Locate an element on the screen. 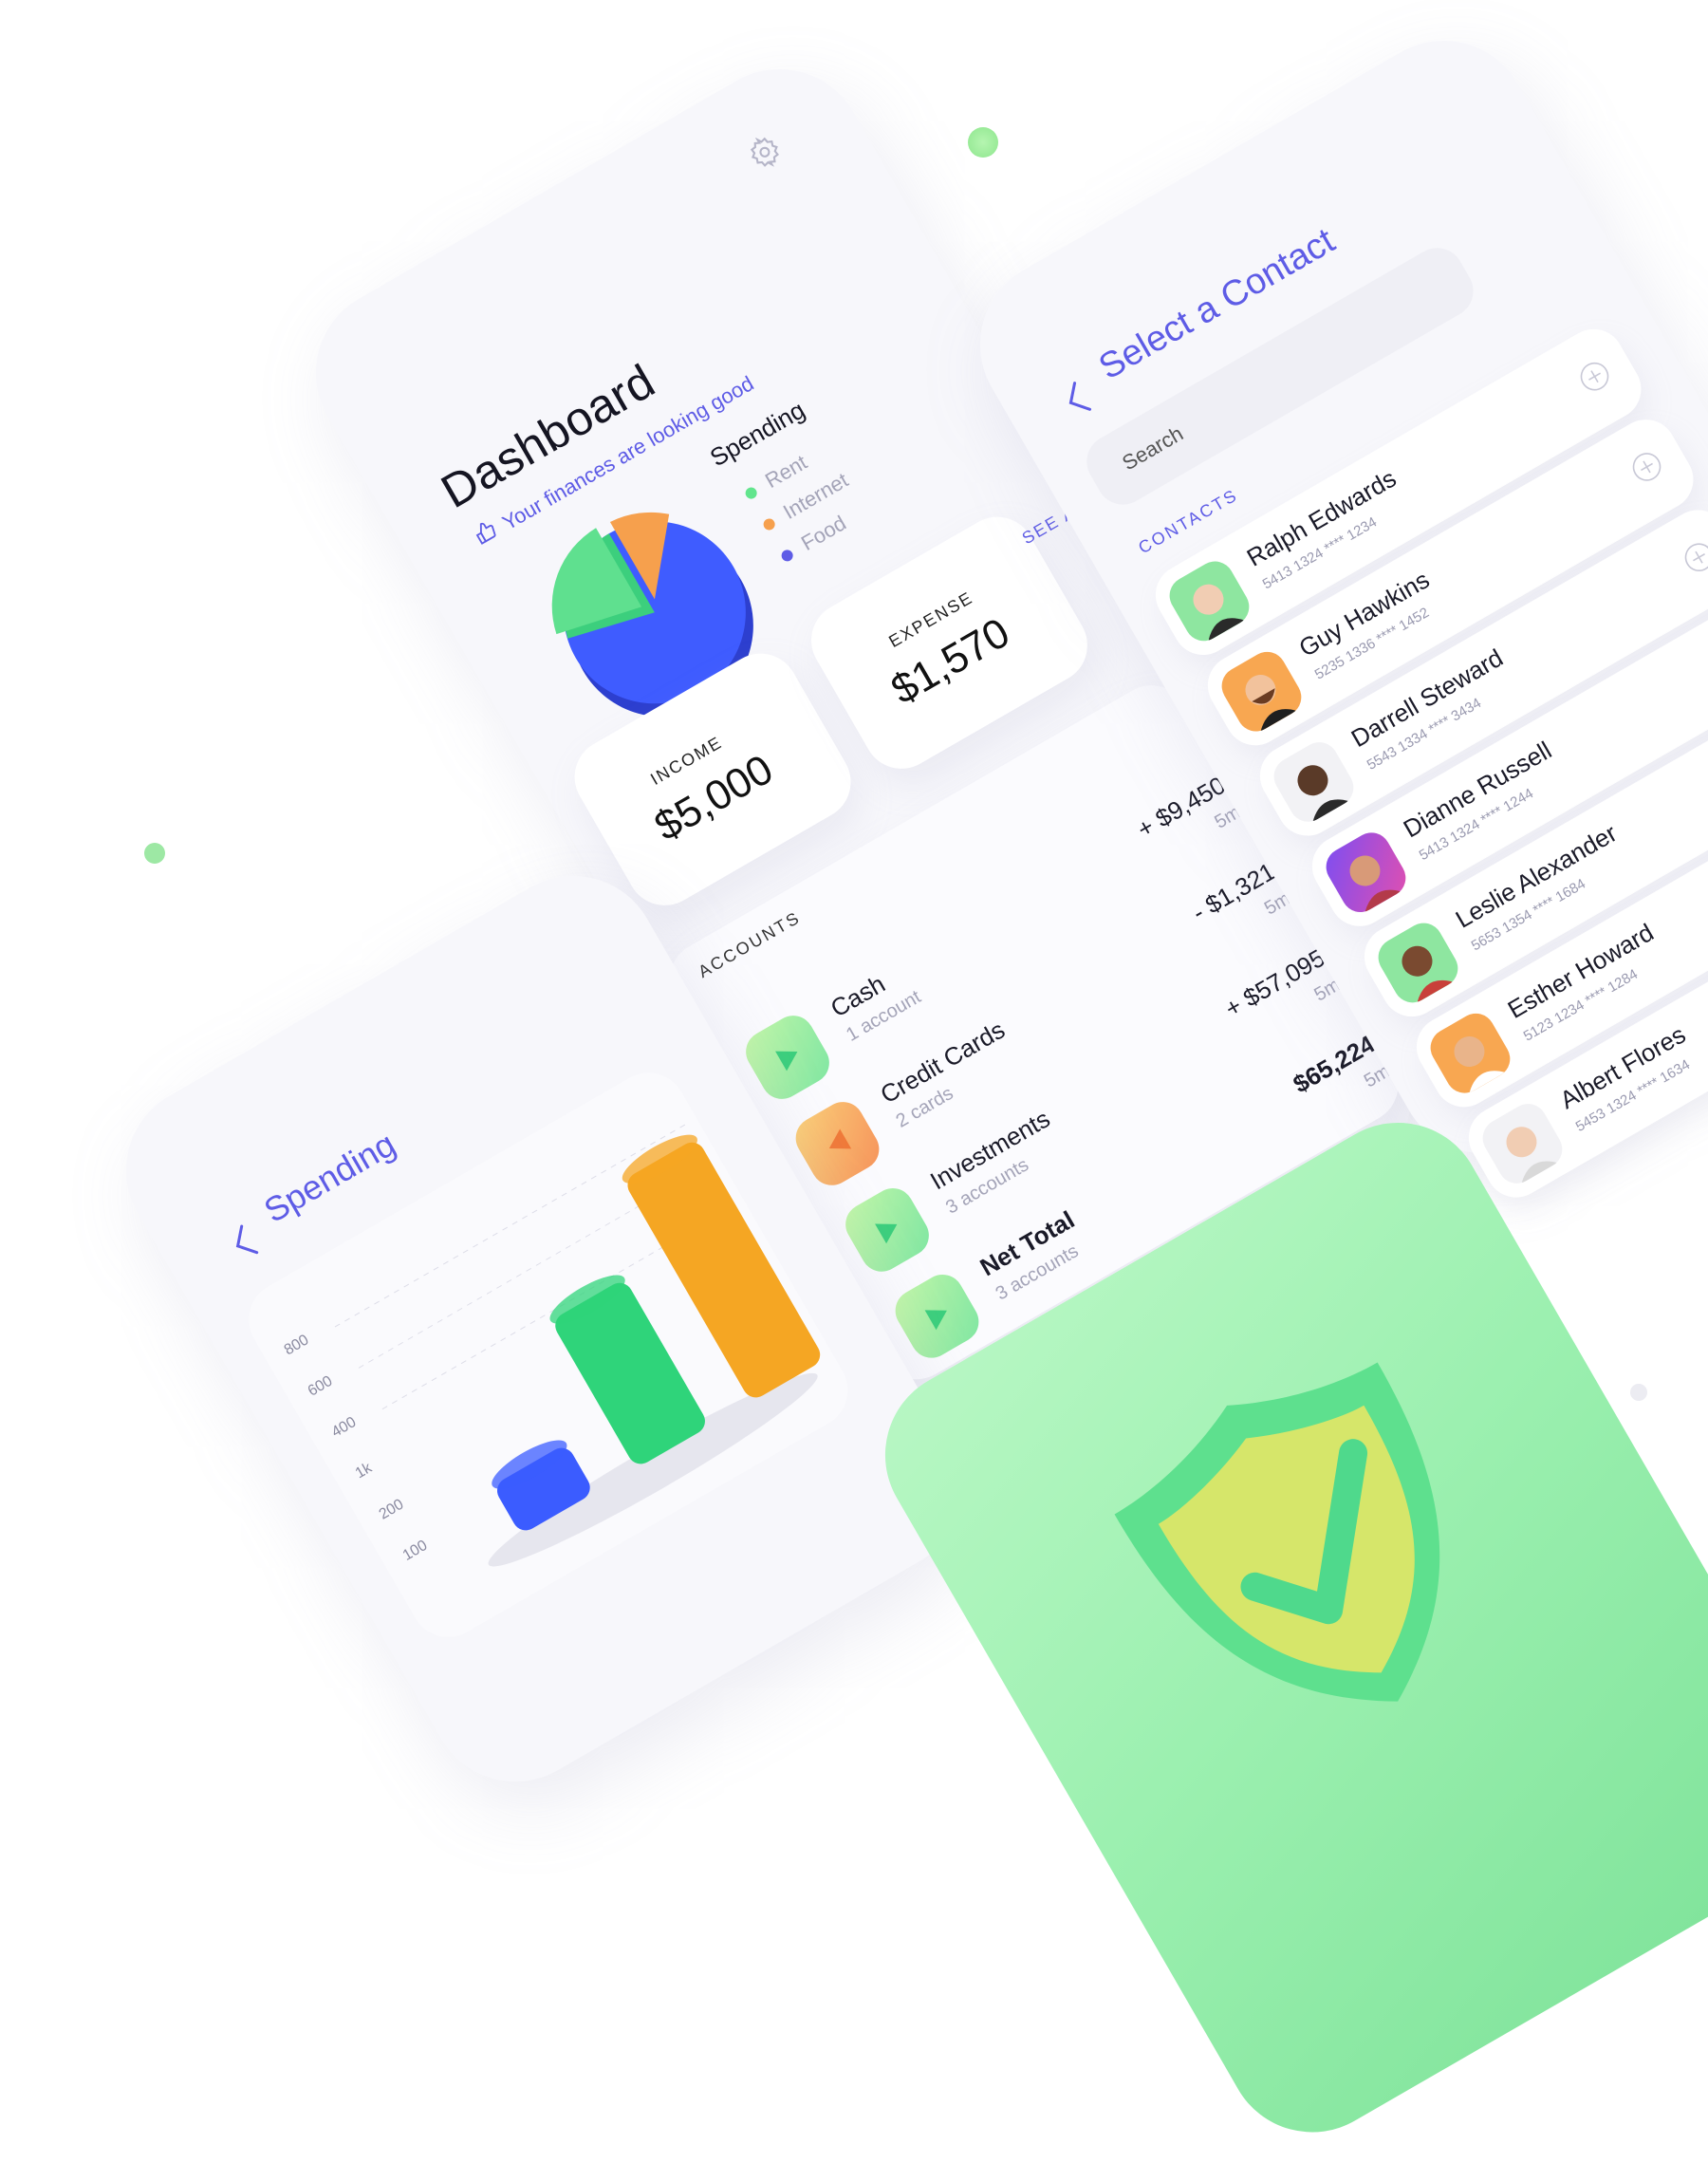 This screenshot has width=1708, height=2163. y-tick-label: 100 is located at coordinates (415, 1550).